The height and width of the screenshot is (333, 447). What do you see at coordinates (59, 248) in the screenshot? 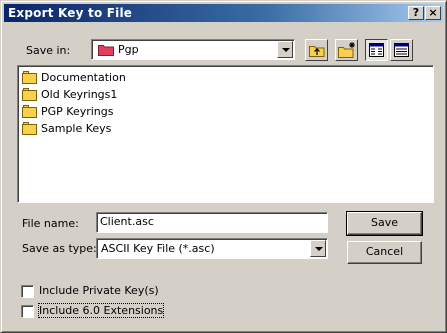
I see `save-as-type-label: Save as type:` at bounding box center [59, 248].